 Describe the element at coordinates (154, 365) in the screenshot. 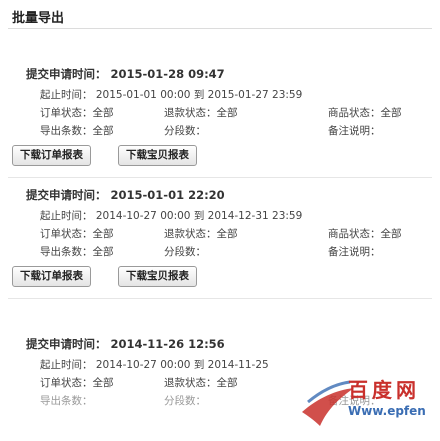

I see `time-range-row: 起止时间： 2014-10-27 00:00 到 2014-11-25` at that location.